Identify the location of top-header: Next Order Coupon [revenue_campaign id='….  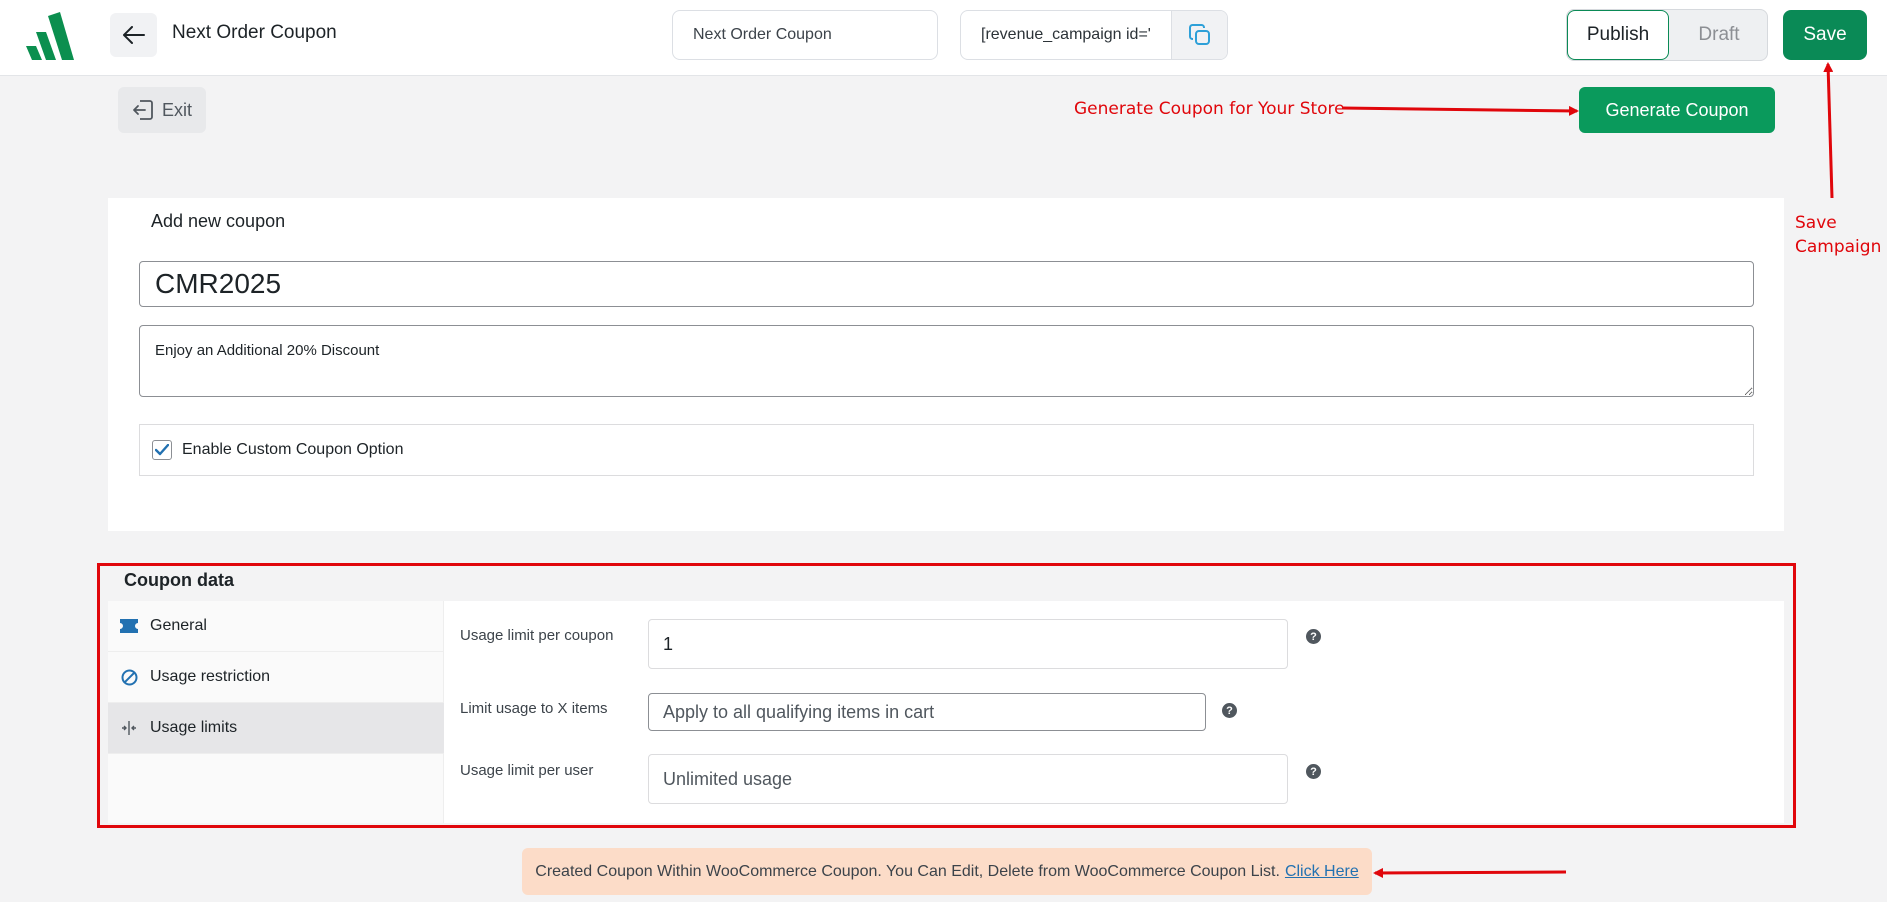
(943, 38).